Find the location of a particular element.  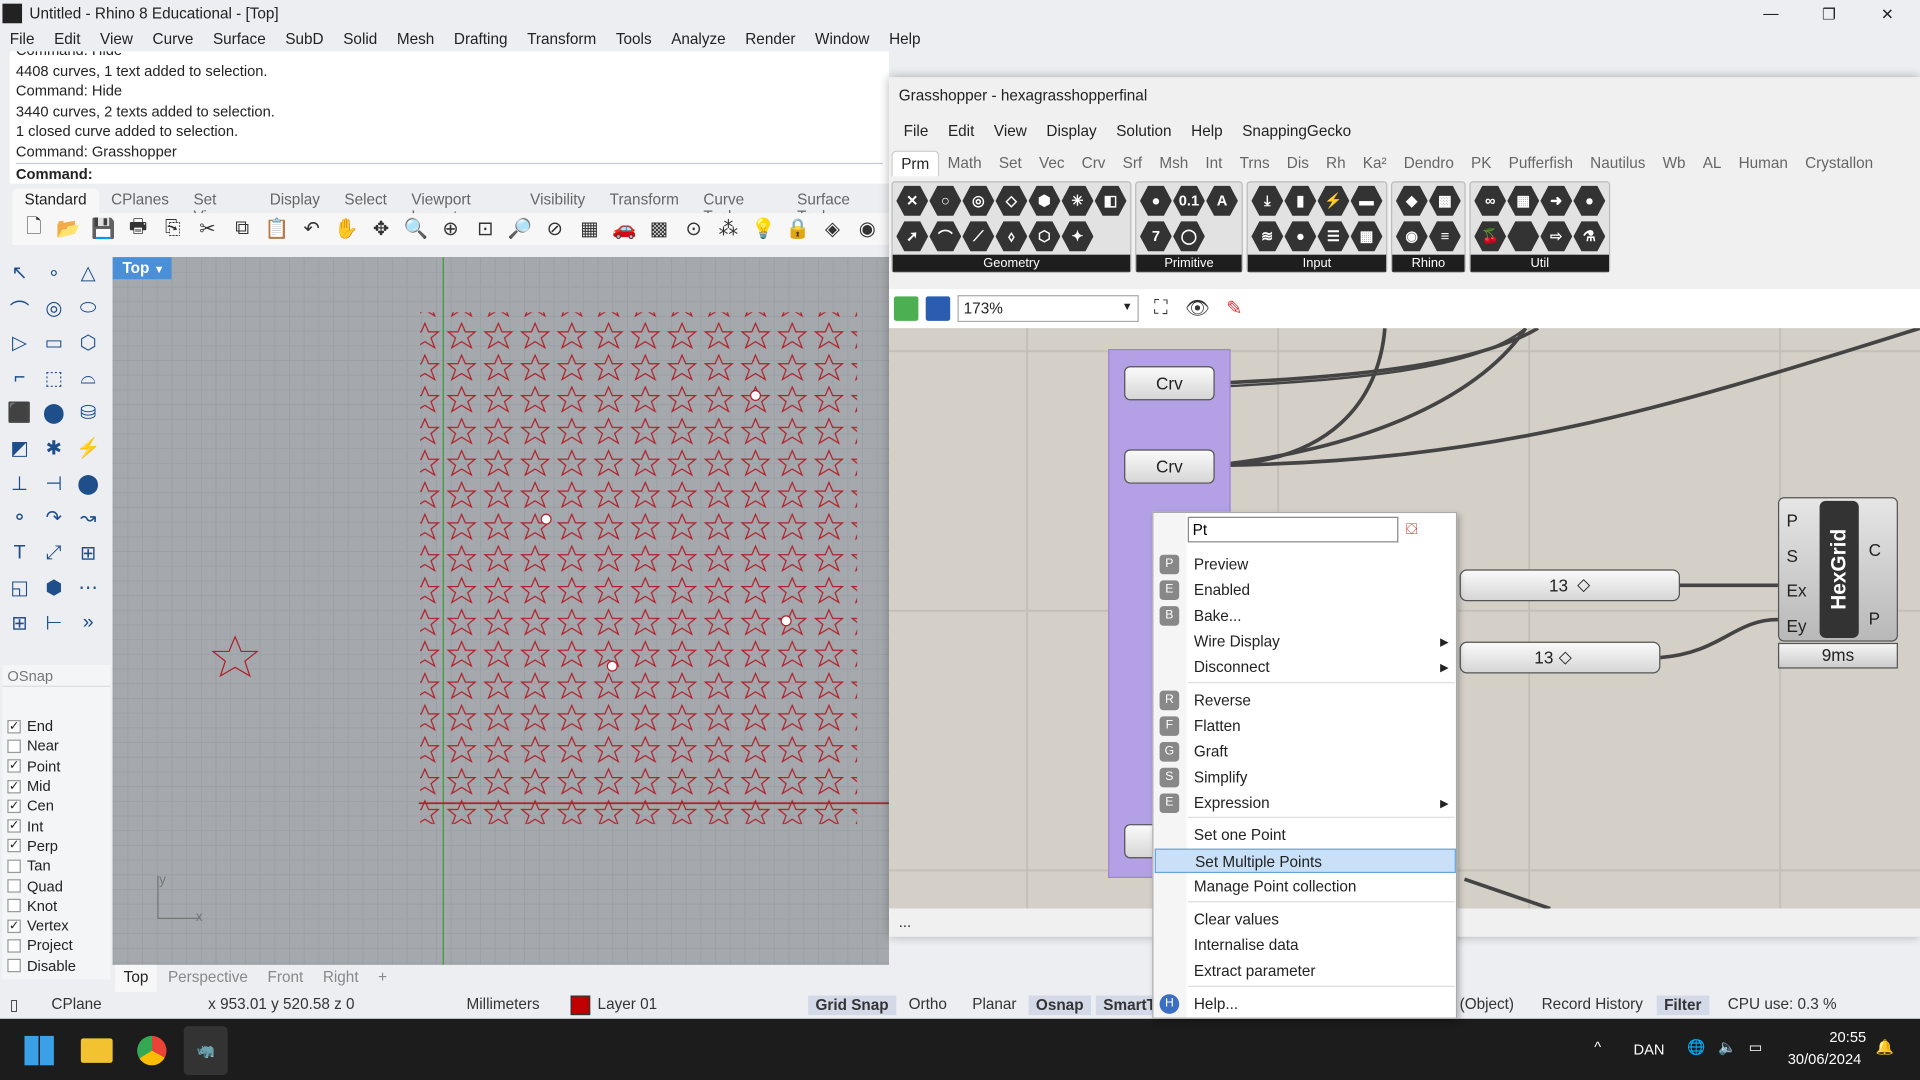

osnap-near: Near is located at coordinates (56, 746).